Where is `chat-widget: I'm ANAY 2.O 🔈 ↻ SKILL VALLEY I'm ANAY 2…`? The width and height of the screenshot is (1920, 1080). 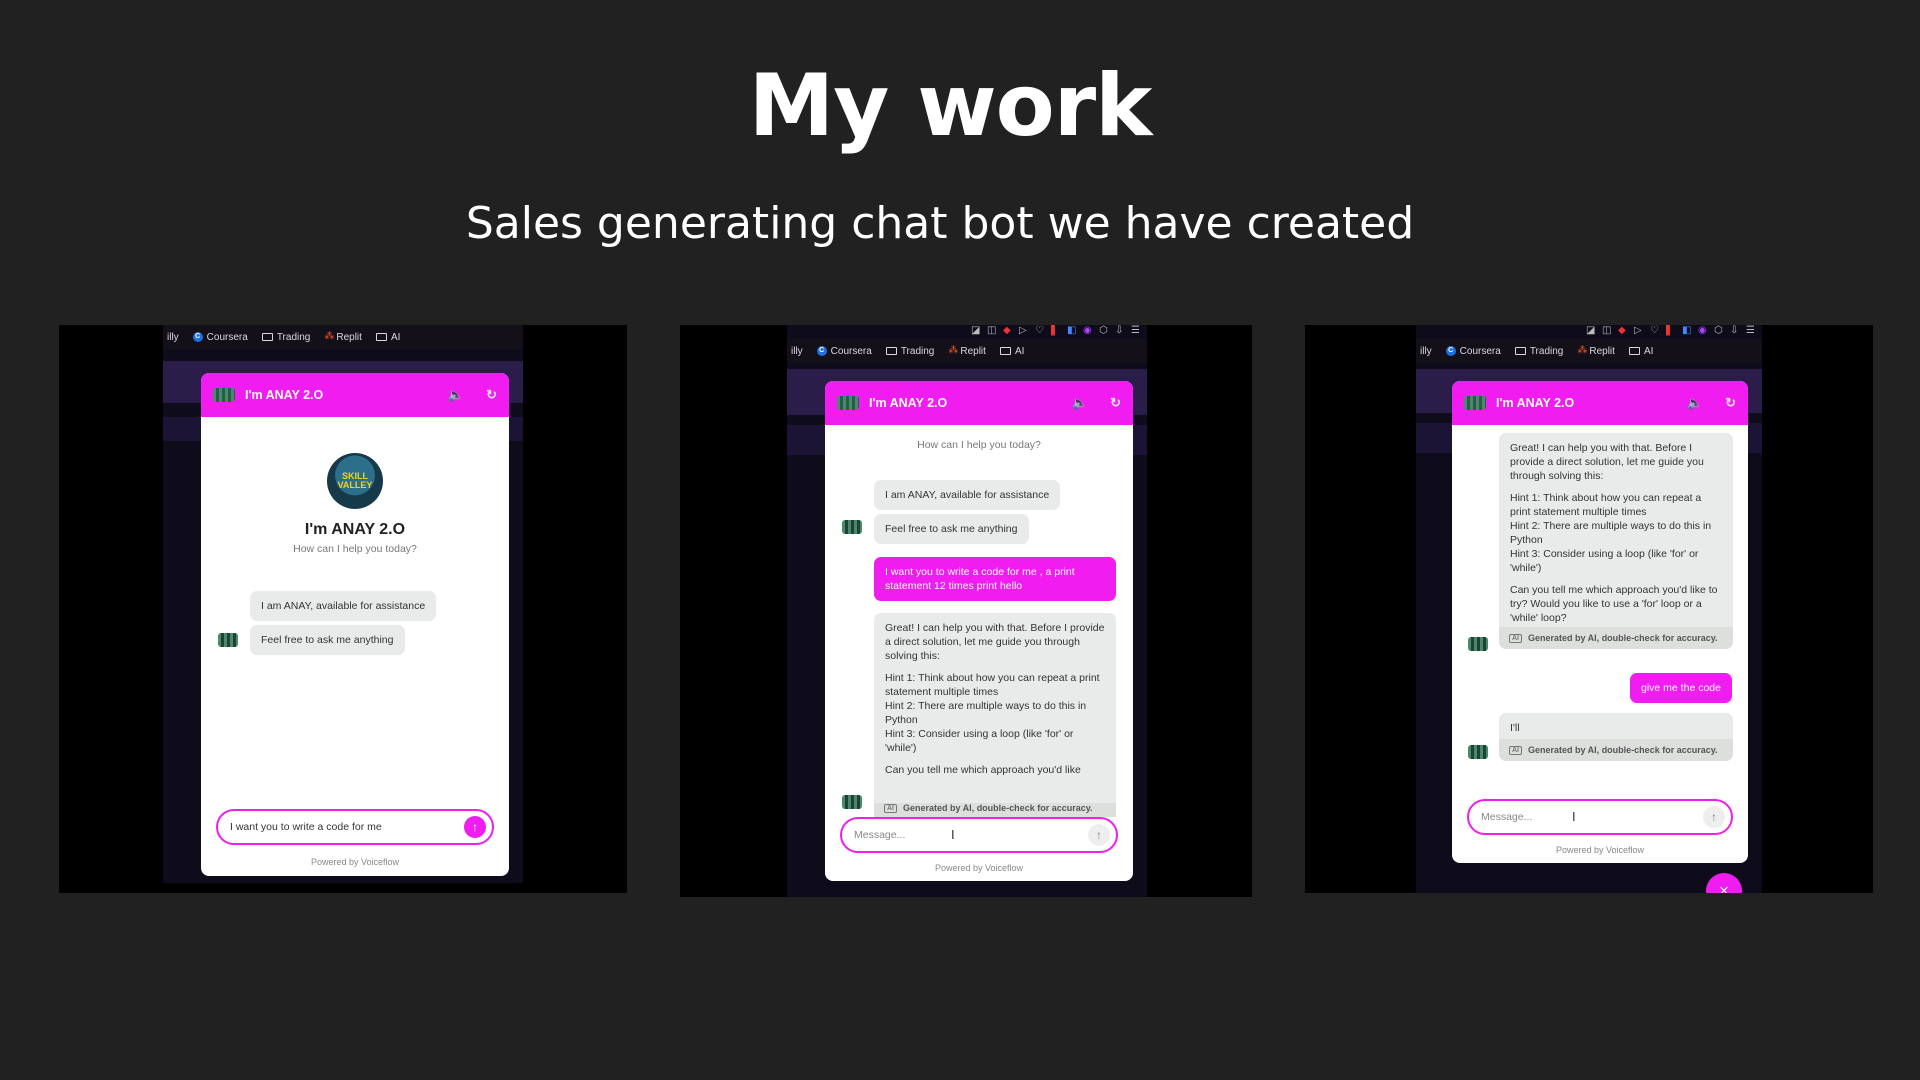
chat-widget: I'm ANAY 2.O 🔈 ↻ SKILL VALLEY I'm ANAY 2… is located at coordinates (355, 624).